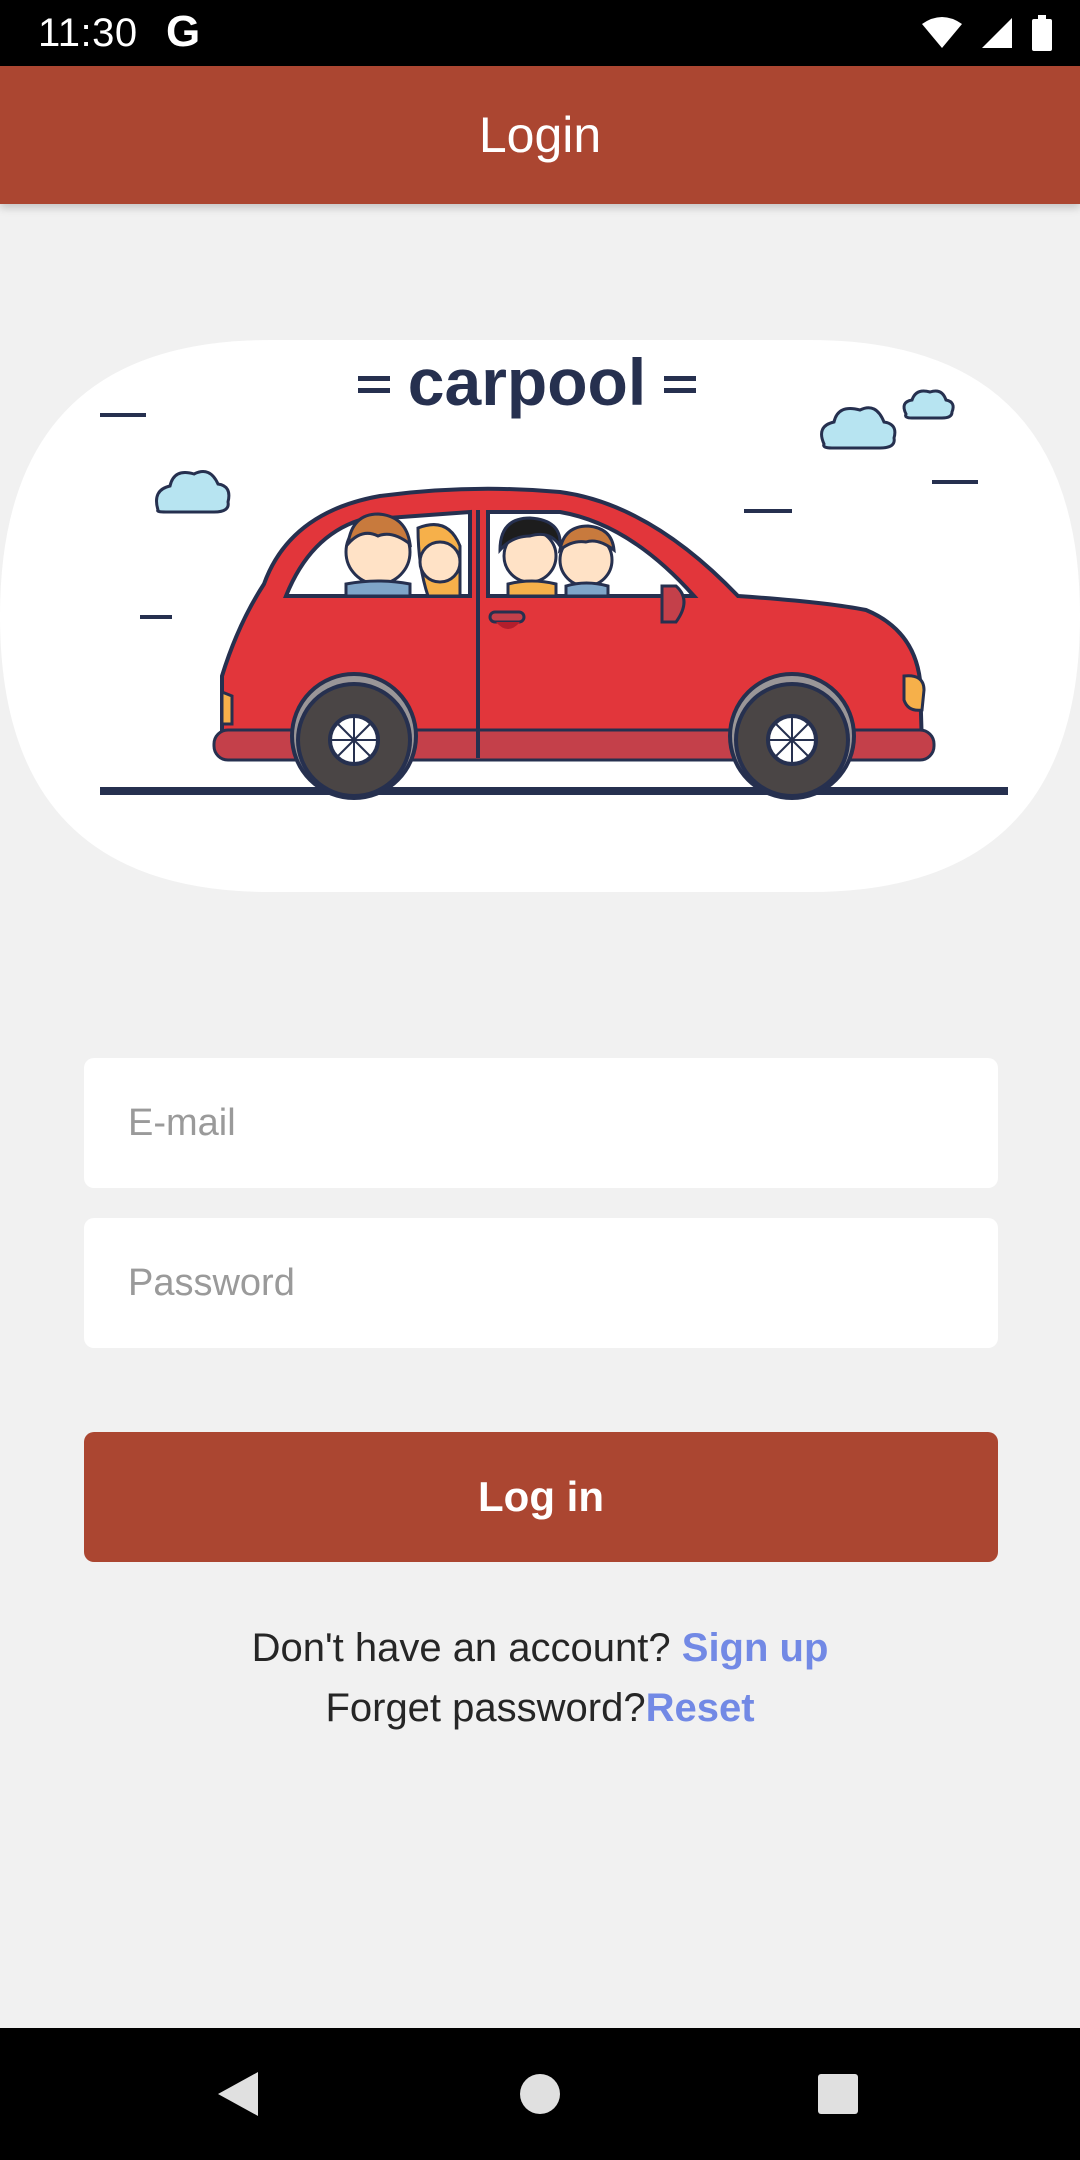 This screenshot has height=2160, width=1080. What do you see at coordinates (540, 33) in the screenshot?
I see `status-bar: 11:30 G` at bounding box center [540, 33].